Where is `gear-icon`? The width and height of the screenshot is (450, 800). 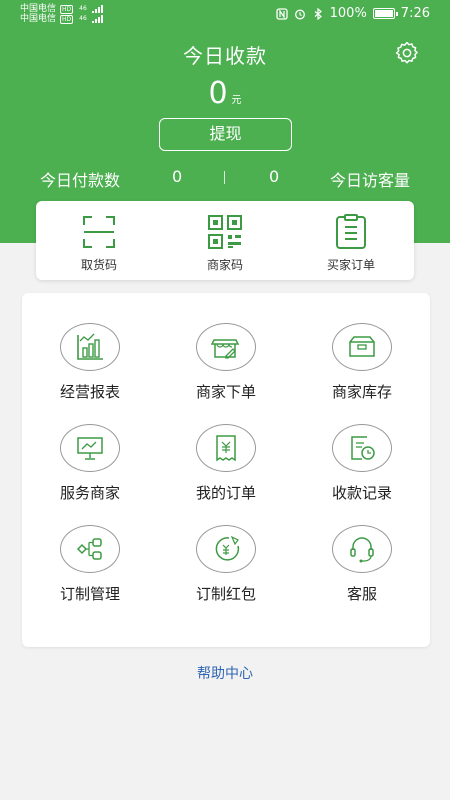
gear-icon is located at coordinates (407, 53).